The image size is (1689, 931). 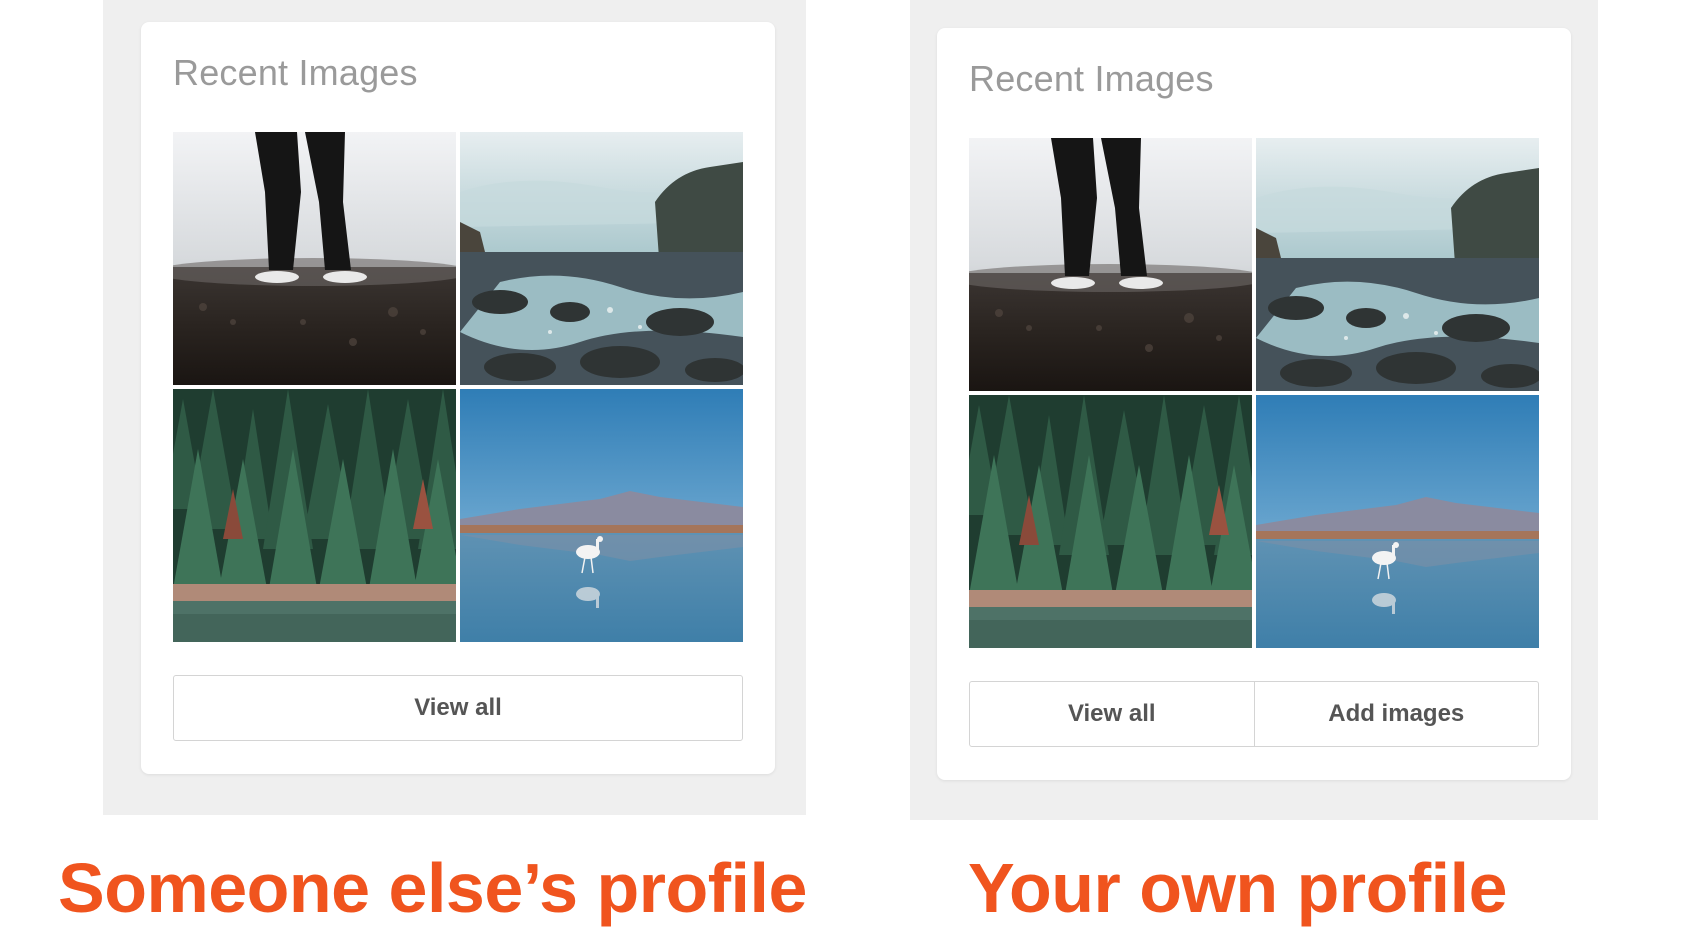 What do you see at coordinates (1238, 888) in the screenshot?
I see `caption-your-own-profile: Your own profile` at bounding box center [1238, 888].